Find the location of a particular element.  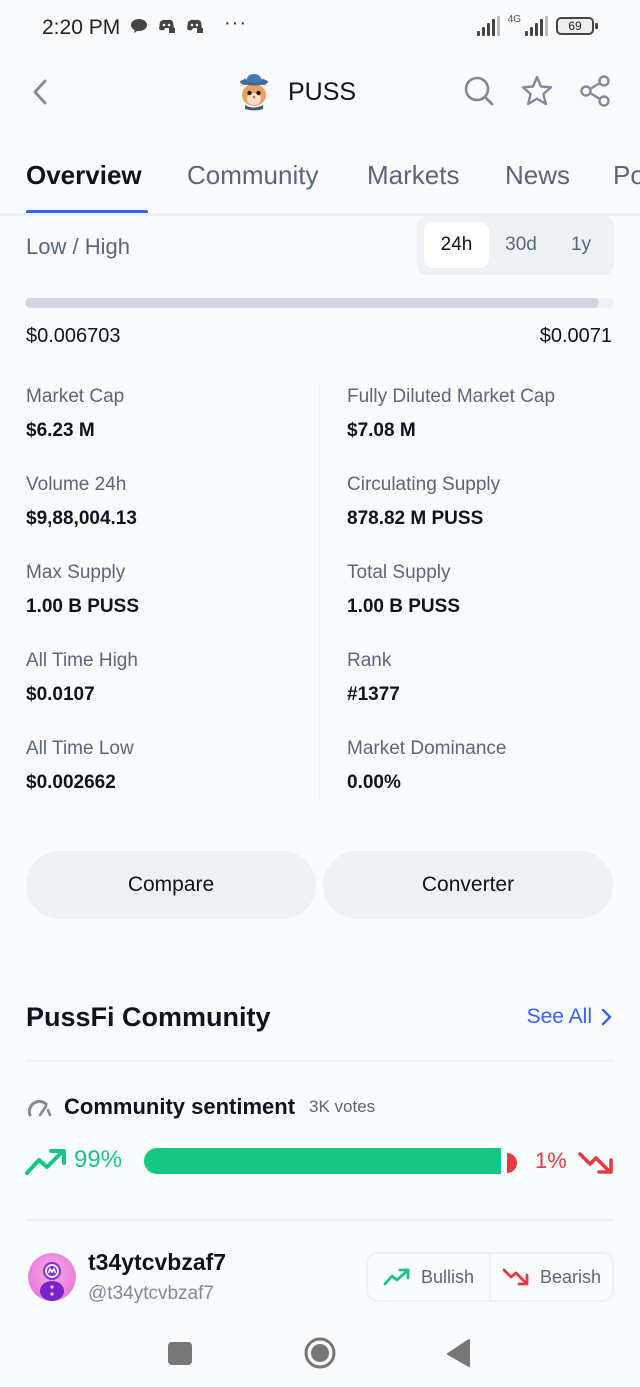

notification-icons is located at coordinates (167, 26).